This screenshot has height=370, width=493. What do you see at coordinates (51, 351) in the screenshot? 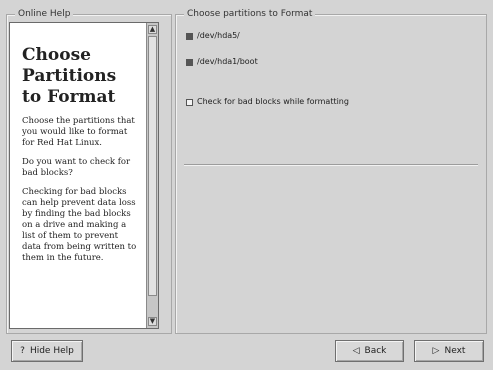
I see `hide-help-label: Hide Help` at bounding box center [51, 351].